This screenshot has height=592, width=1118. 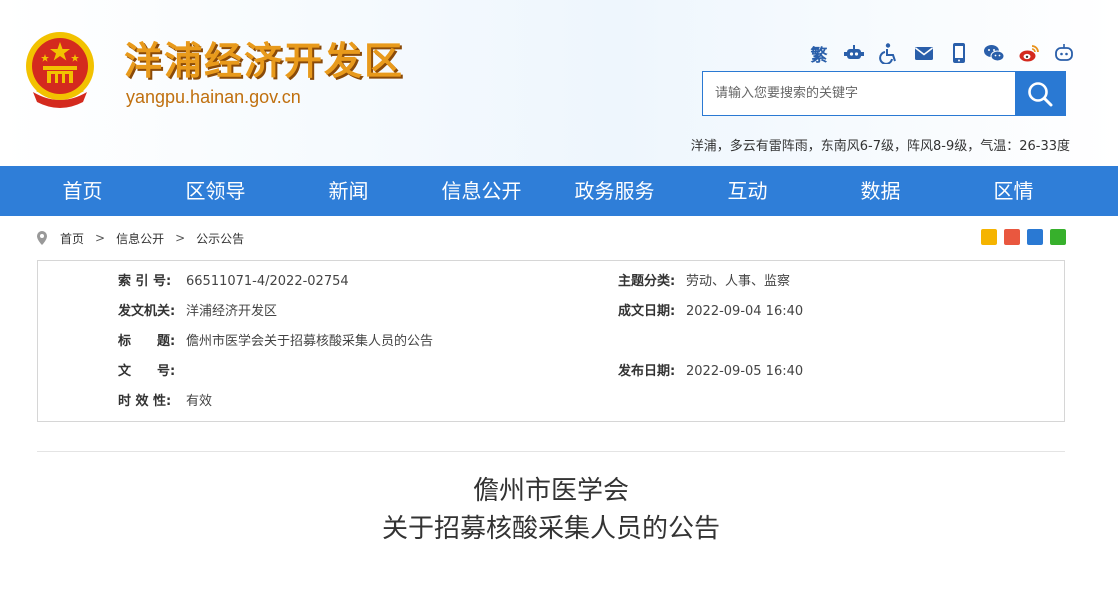 I want to click on meta-index-row: 索 引 号: 66511071-4/2022-02754, so click(x=233, y=282).